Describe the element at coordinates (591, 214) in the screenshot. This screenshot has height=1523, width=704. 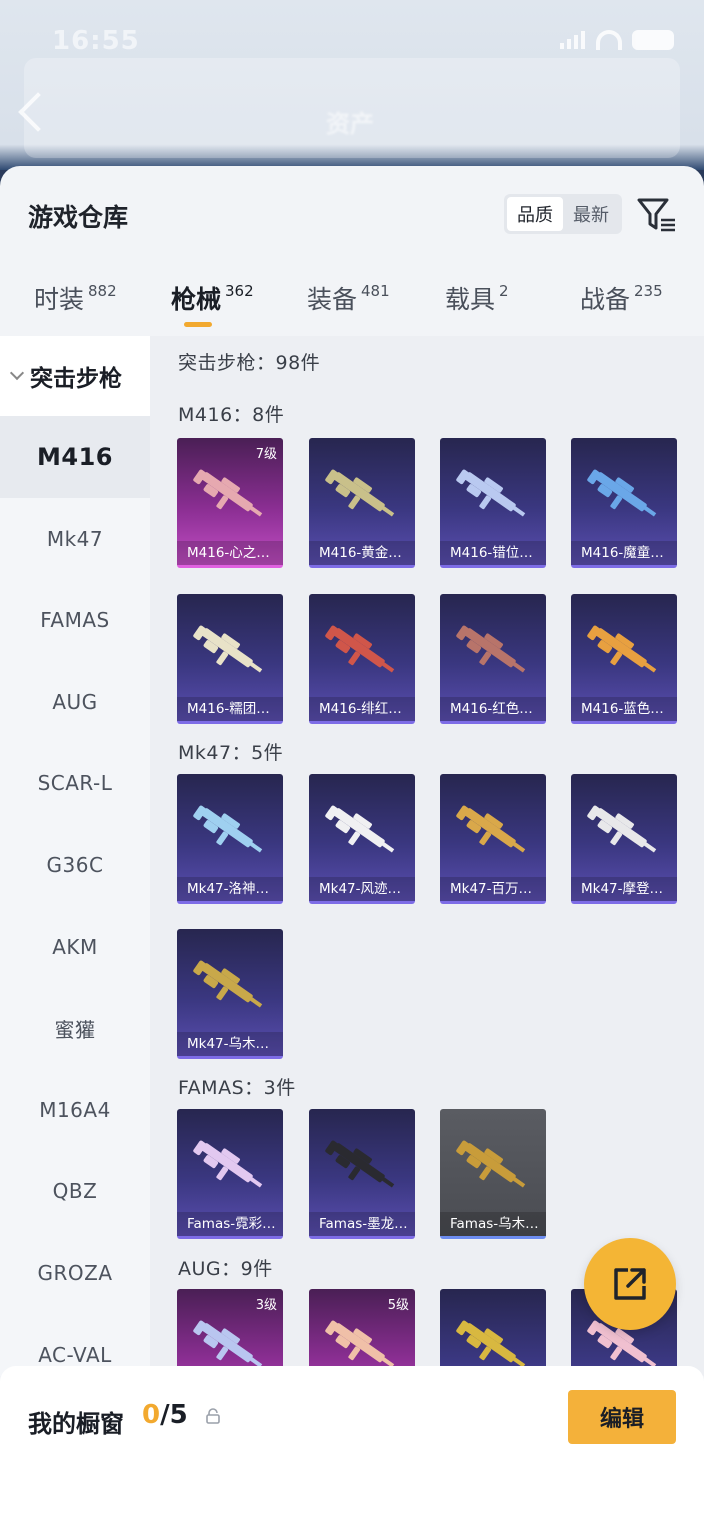
I see `sort-newest-button: 最新` at that location.